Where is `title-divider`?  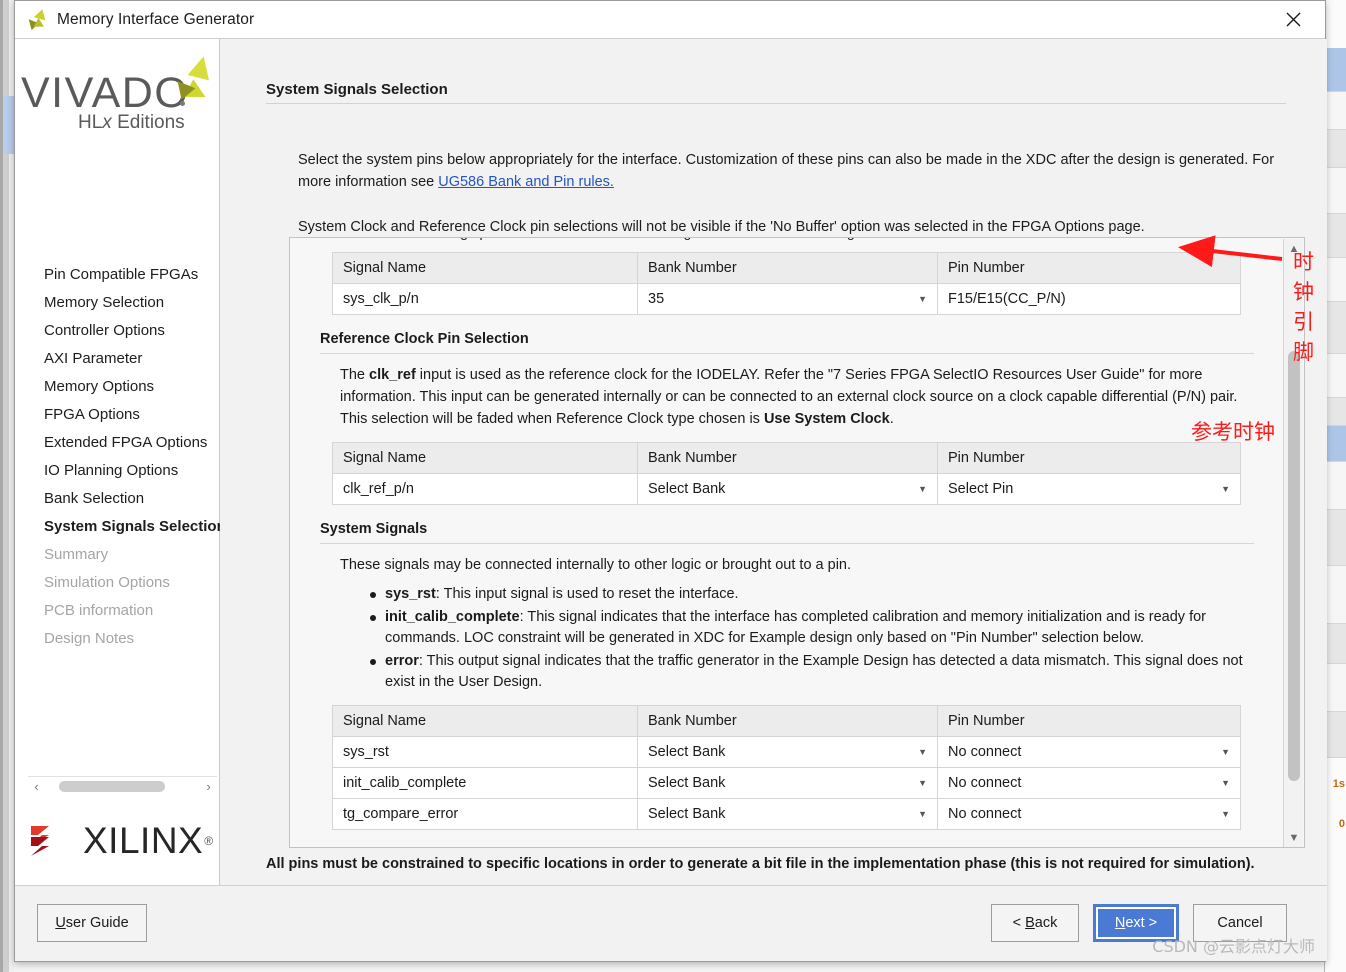
title-divider is located at coordinates (776, 103).